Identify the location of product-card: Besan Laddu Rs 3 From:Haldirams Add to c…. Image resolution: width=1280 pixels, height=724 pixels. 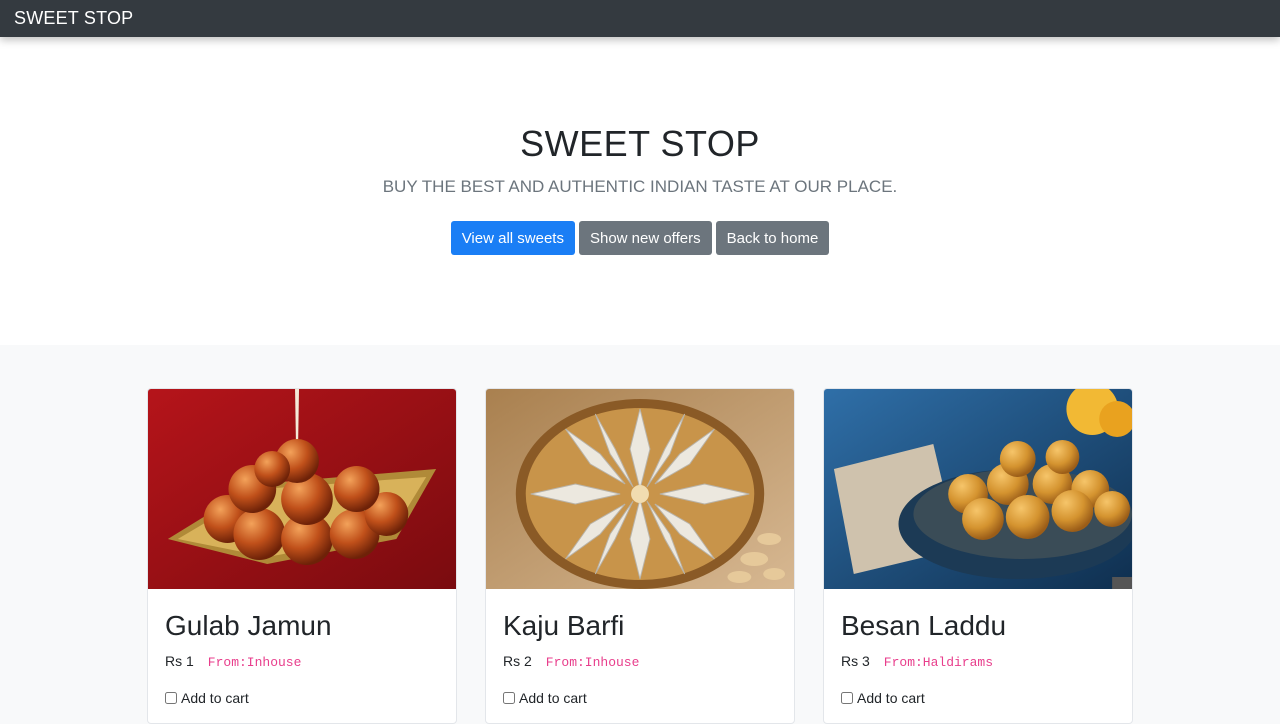
(978, 556).